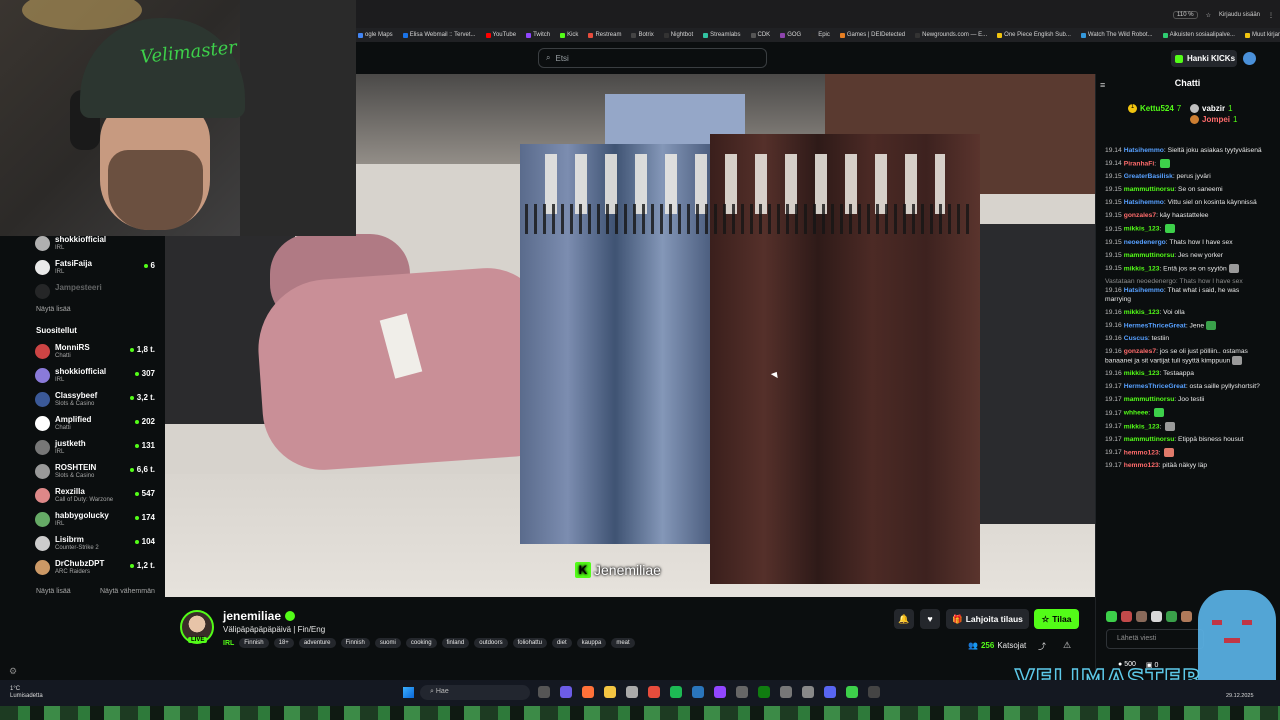  I want to click on weather-widget: 1°C Lumisadetta, so click(26, 693).